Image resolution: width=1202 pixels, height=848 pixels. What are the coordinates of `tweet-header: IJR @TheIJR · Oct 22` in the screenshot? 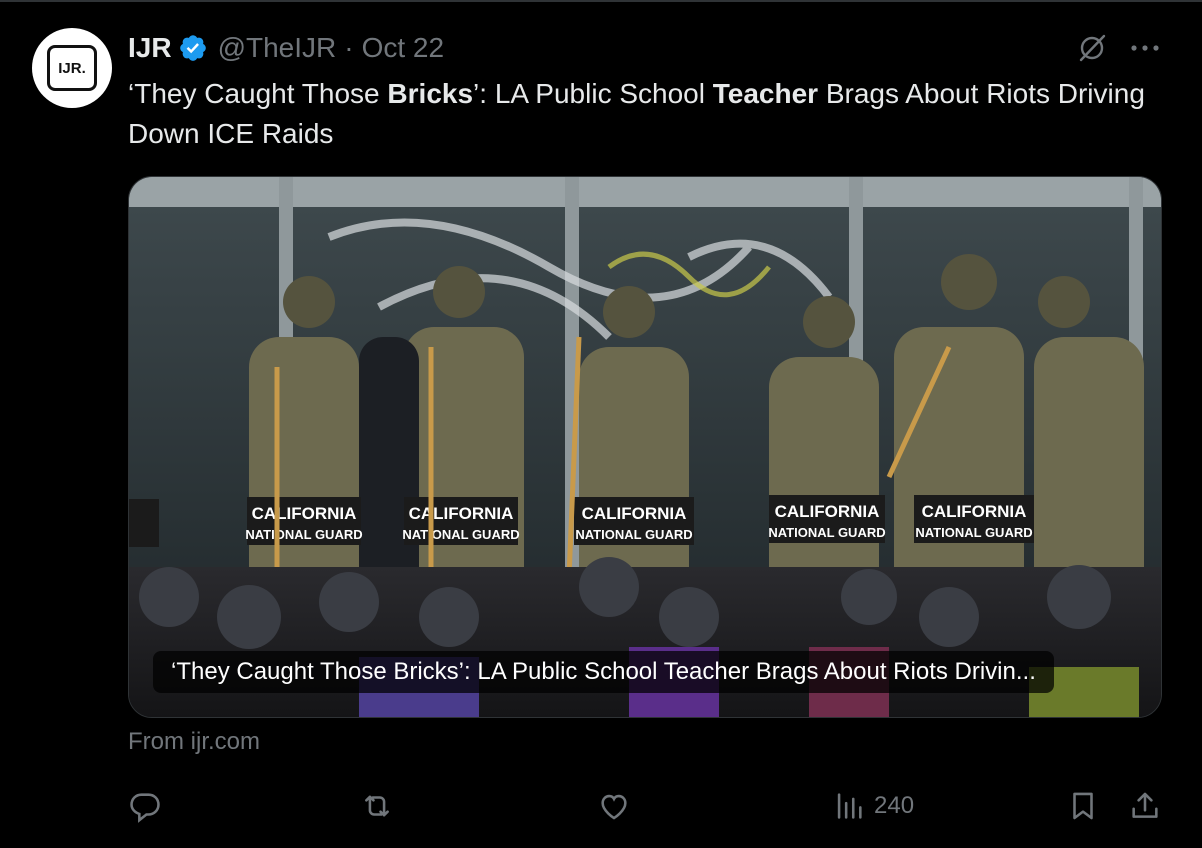 It's located at (286, 48).